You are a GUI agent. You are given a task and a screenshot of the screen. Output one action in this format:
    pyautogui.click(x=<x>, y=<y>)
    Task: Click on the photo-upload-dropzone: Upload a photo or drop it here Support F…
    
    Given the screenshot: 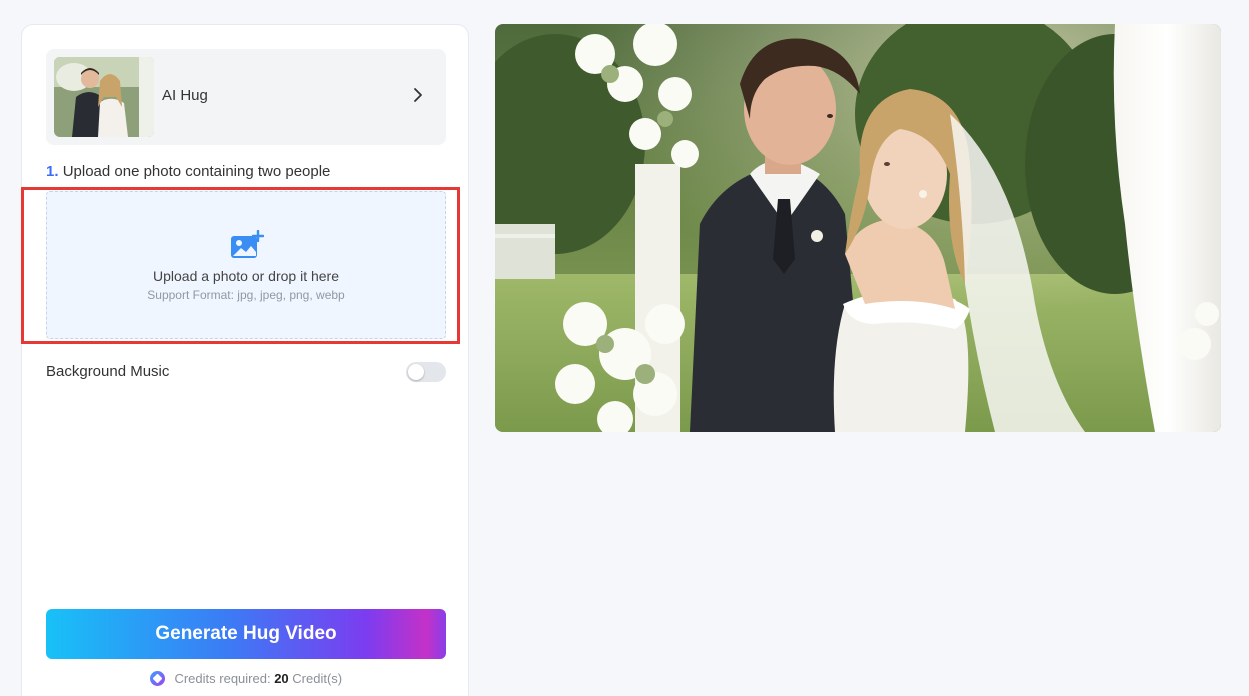 What is the action you would take?
    pyautogui.click(x=246, y=265)
    